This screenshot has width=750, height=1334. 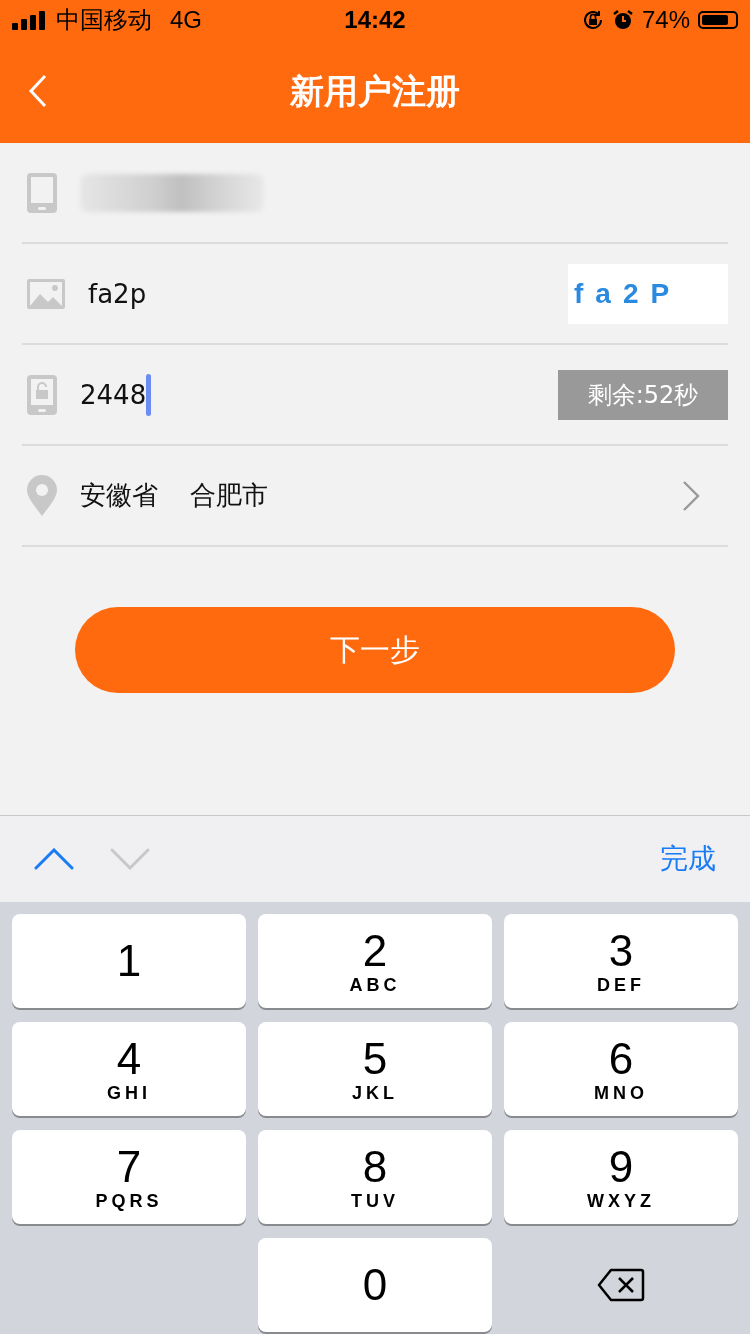 I want to click on keypad-key: 6 MNO, so click(x=621, y=1069).